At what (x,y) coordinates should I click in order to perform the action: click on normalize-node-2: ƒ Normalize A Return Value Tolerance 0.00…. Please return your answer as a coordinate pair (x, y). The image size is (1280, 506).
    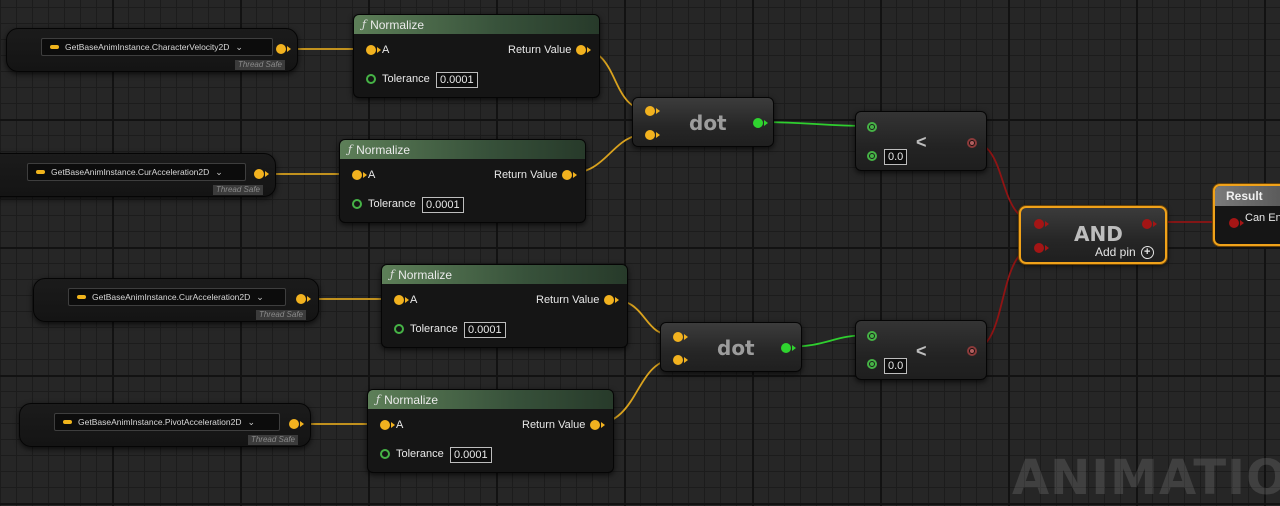
    Looking at the image, I should click on (462, 181).